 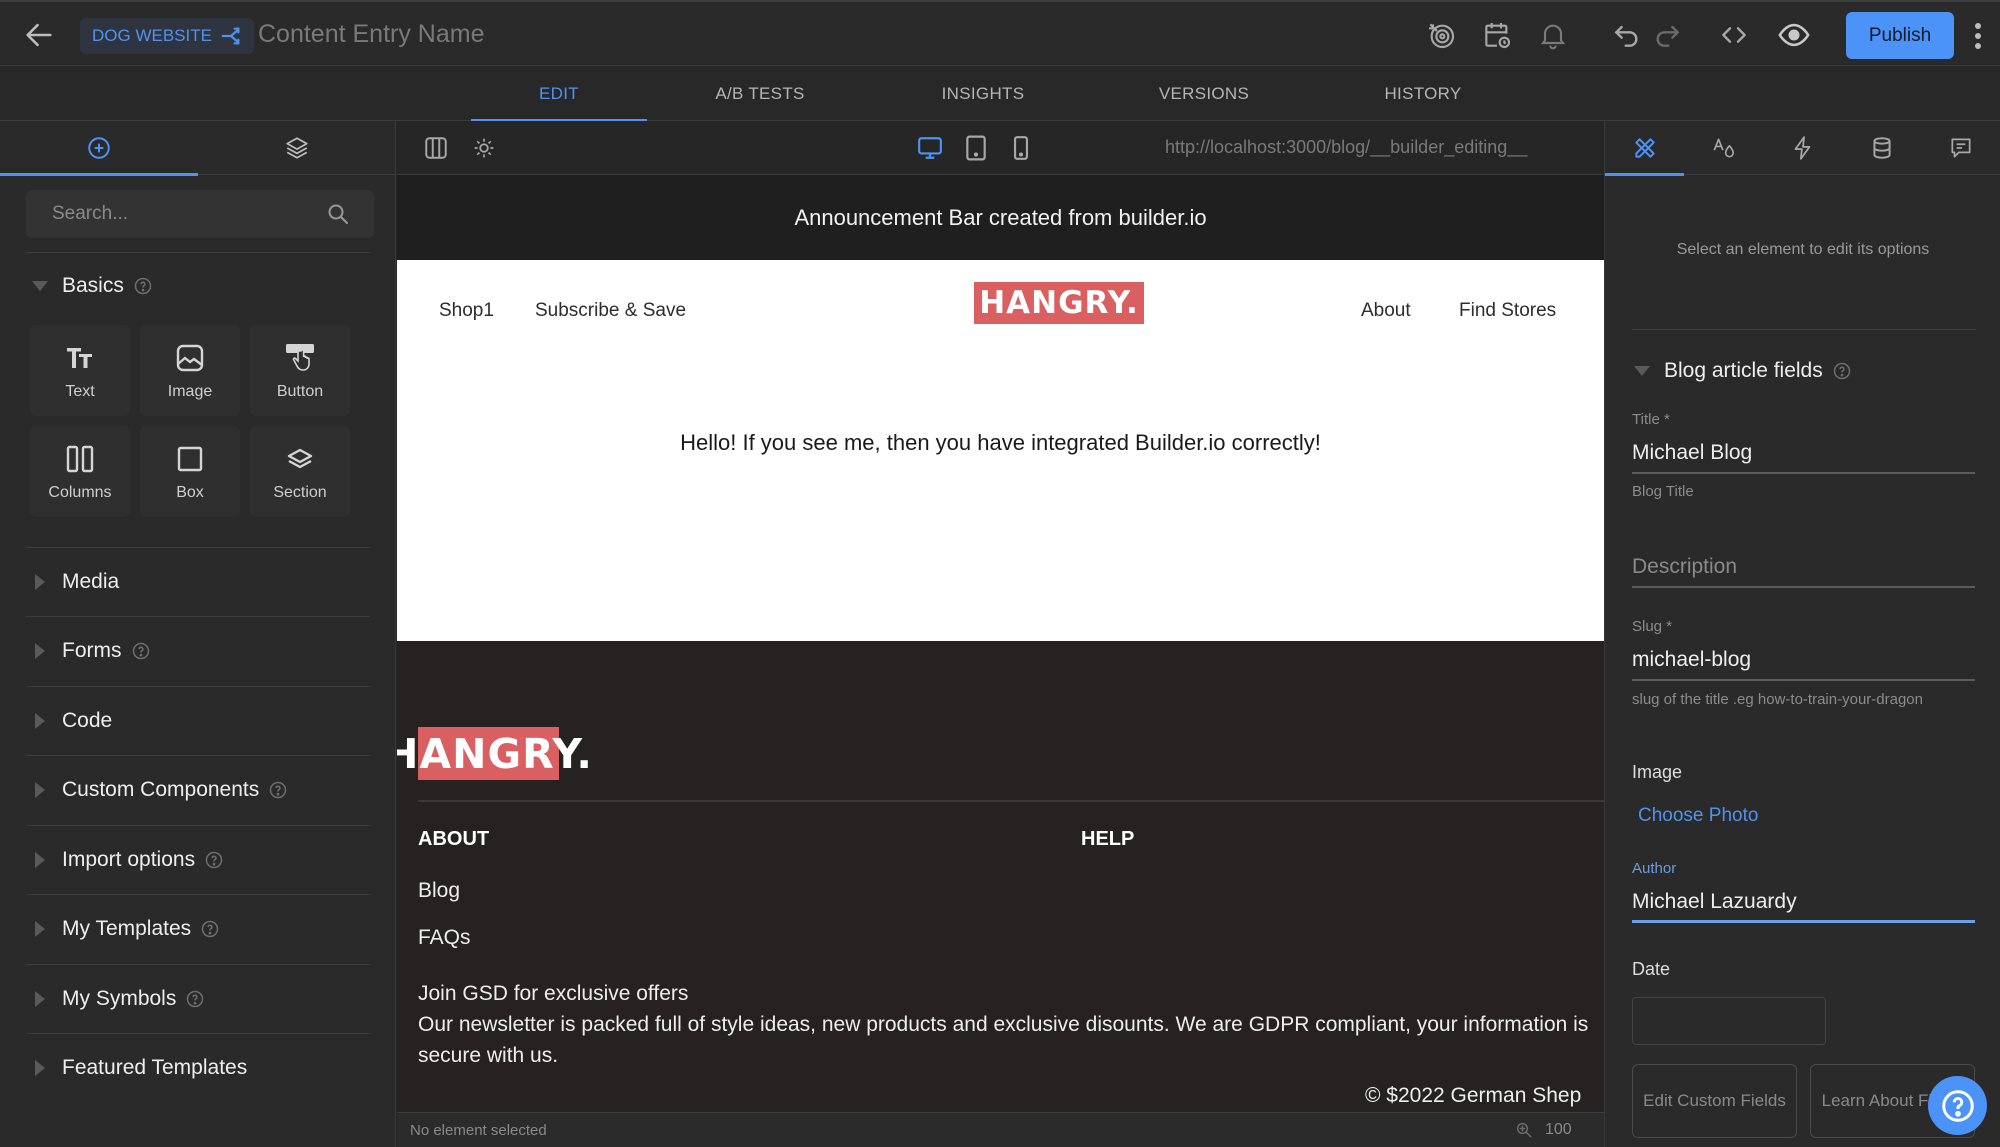 I want to click on calendar-clock-icon, so click(x=1498, y=36).